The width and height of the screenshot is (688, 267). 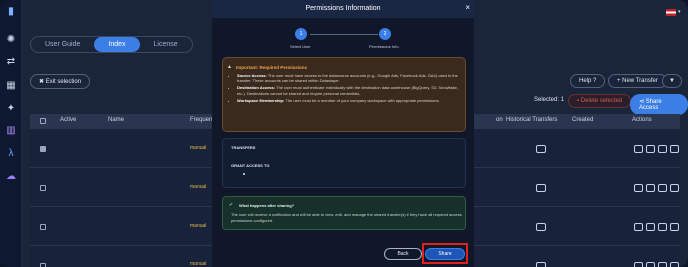 What do you see at coordinates (43, 121) in the screenshot?
I see `select-all-checkbox` at bounding box center [43, 121].